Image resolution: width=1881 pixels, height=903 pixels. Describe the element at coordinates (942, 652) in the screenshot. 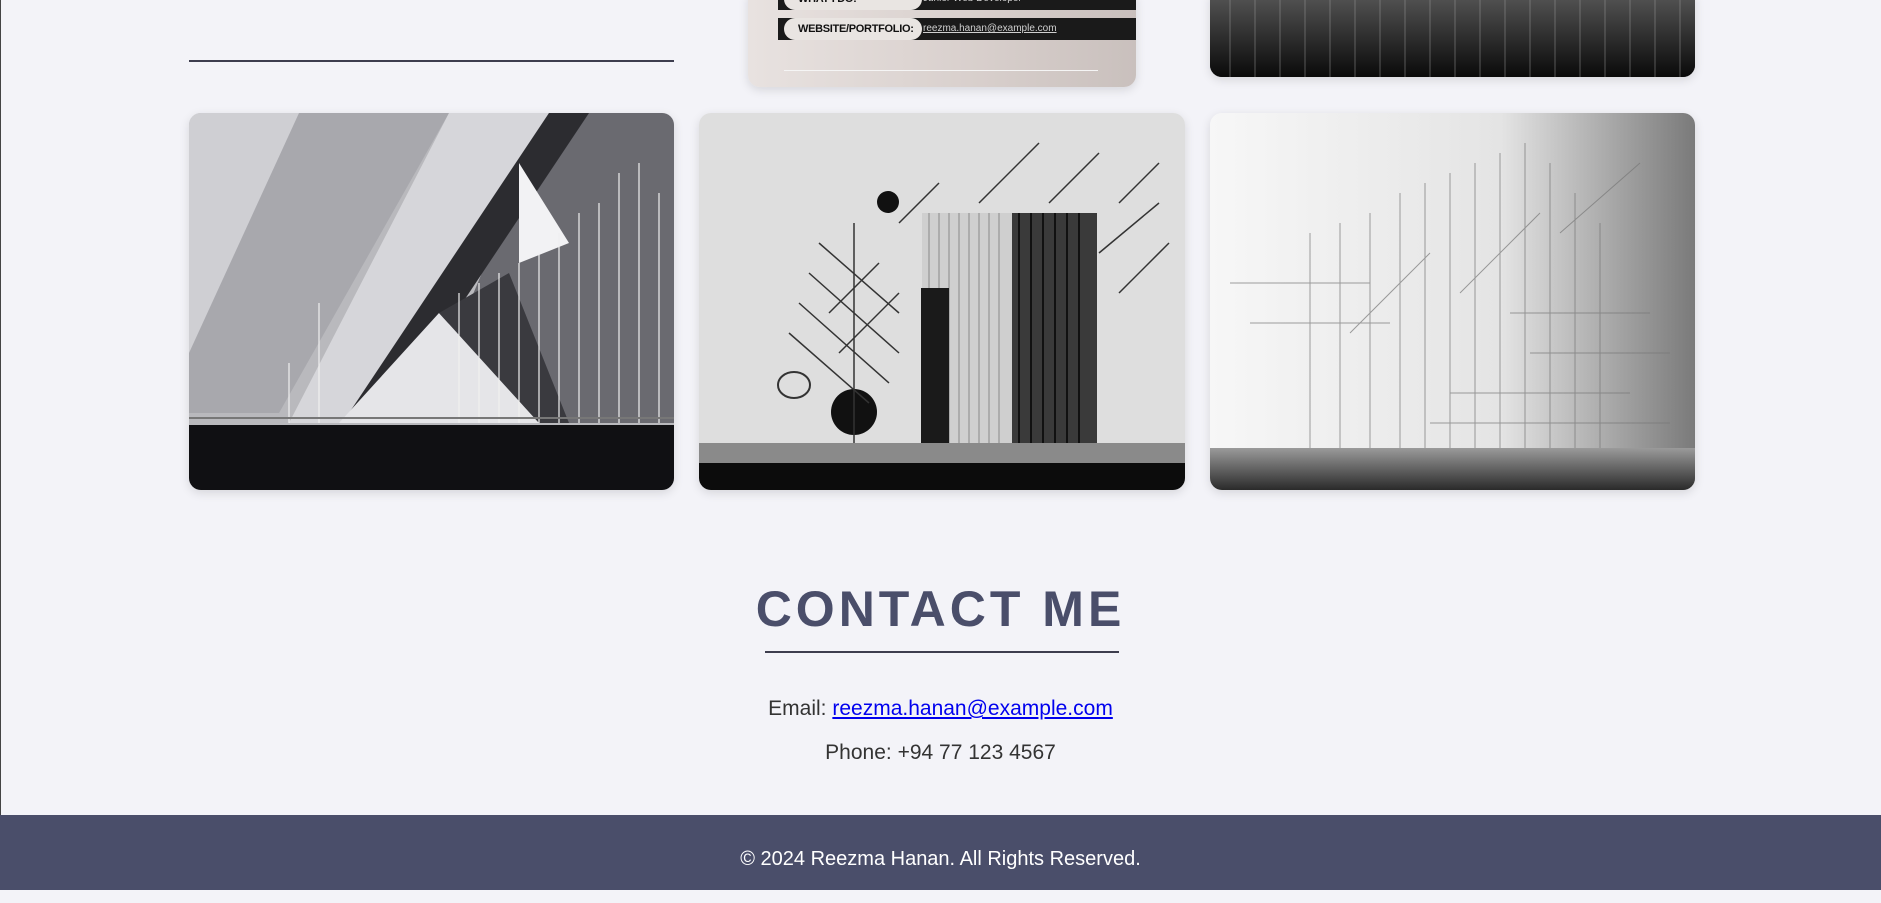

I see `contact-title-underline` at that location.